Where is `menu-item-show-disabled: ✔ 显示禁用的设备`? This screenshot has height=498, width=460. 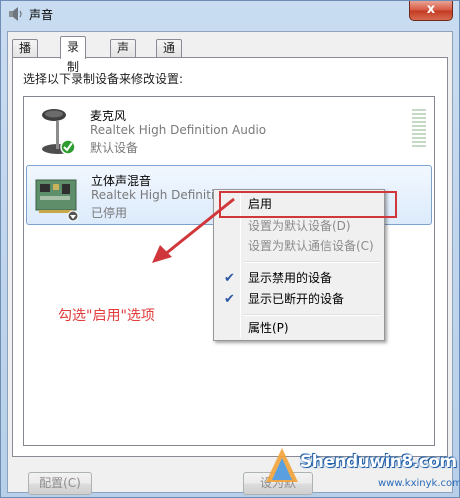
menu-item-show-disabled: ✔ 显示禁用的设备 is located at coordinates (299, 278).